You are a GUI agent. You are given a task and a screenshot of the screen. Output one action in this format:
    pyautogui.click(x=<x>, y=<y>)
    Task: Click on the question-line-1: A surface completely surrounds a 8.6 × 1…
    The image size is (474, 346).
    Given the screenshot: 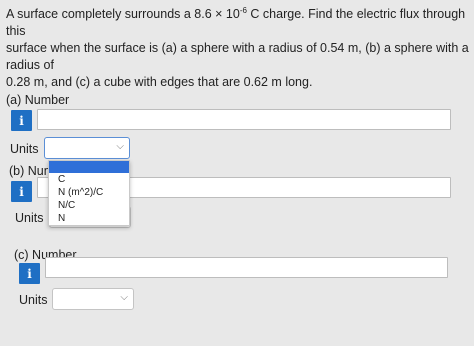 What is the action you would take?
    pyautogui.click(x=238, y=23)
    